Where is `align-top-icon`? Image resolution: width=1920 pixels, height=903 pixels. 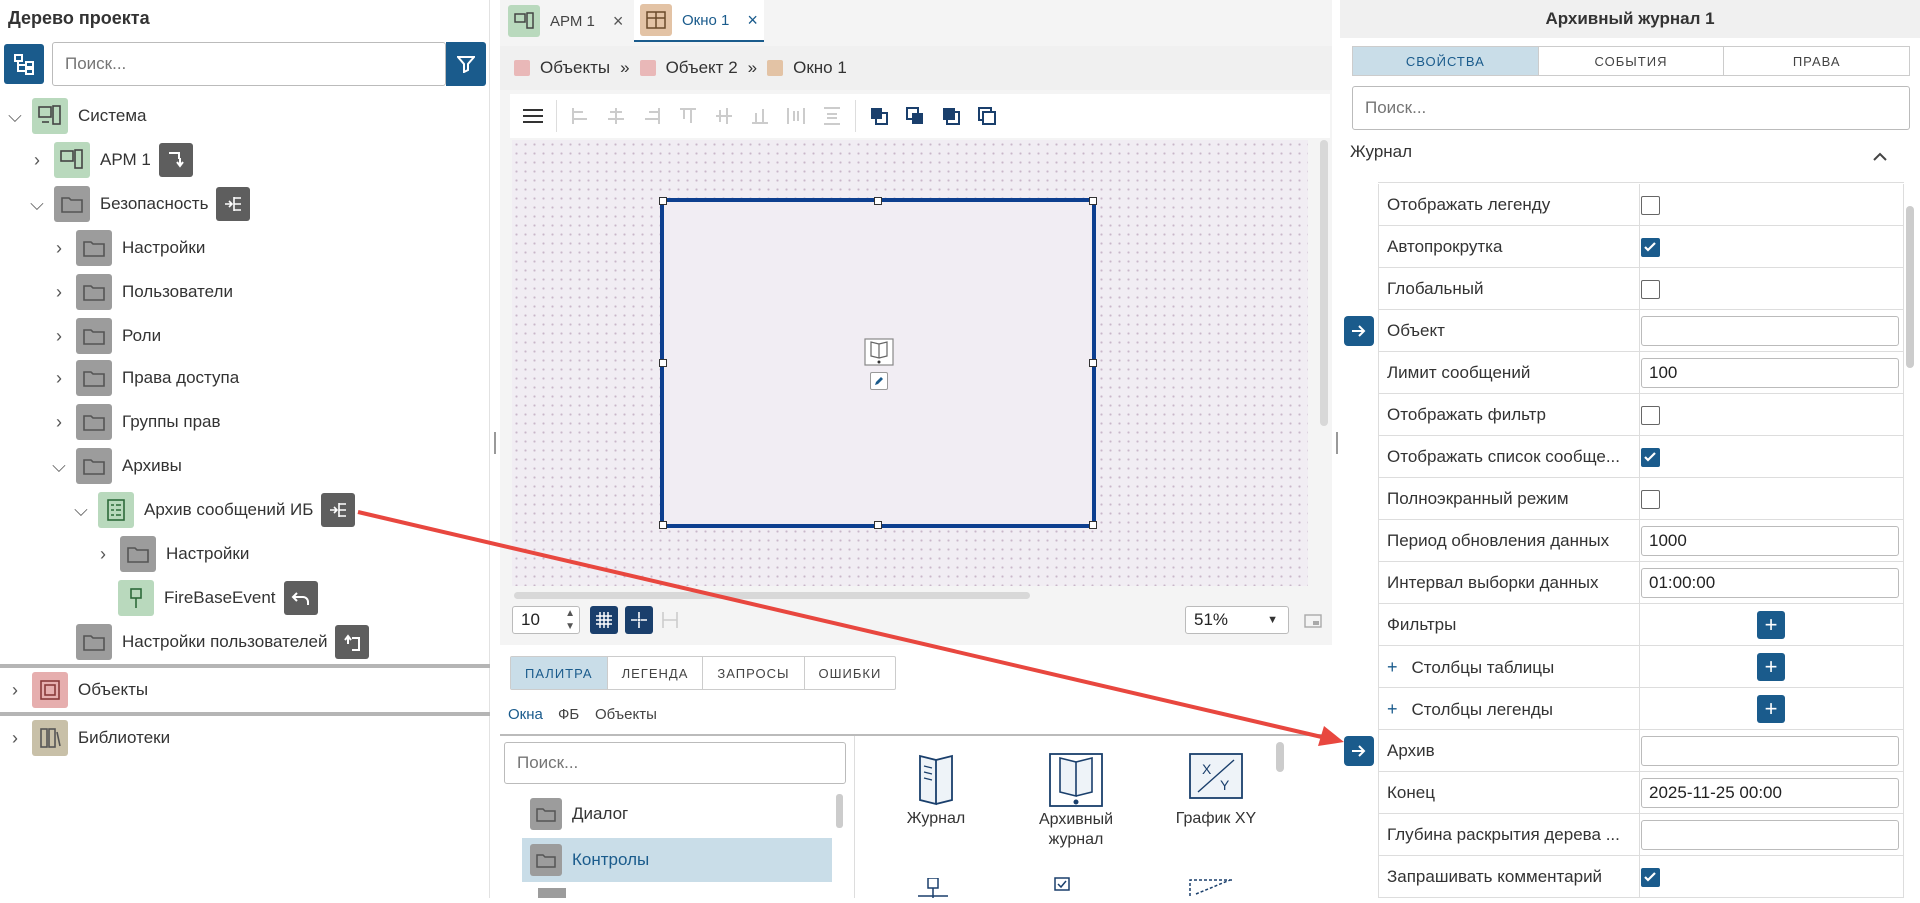
align-top-icon is located at coordinates (688, 116).